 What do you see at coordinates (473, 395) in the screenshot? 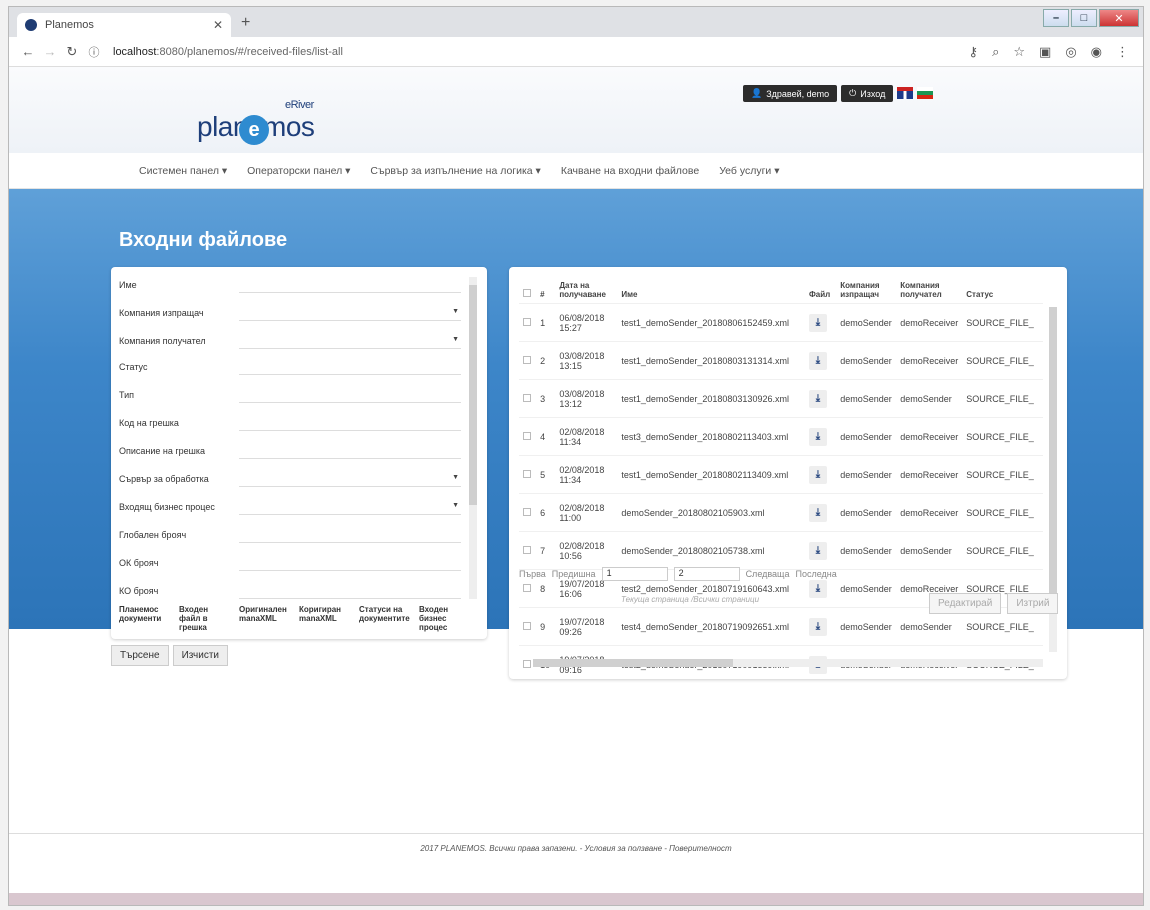
I see `filter-scrollbar-thumb` at bounding box center [473, 395].